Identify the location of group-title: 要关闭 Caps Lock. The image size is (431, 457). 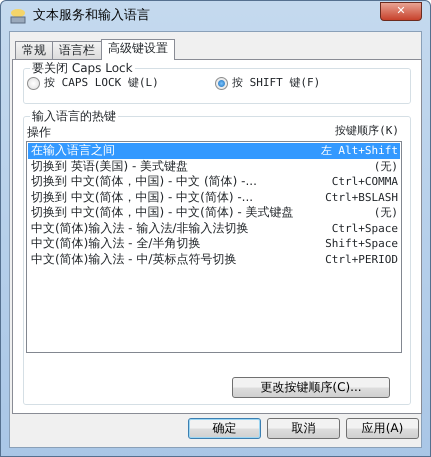
(82, 68).